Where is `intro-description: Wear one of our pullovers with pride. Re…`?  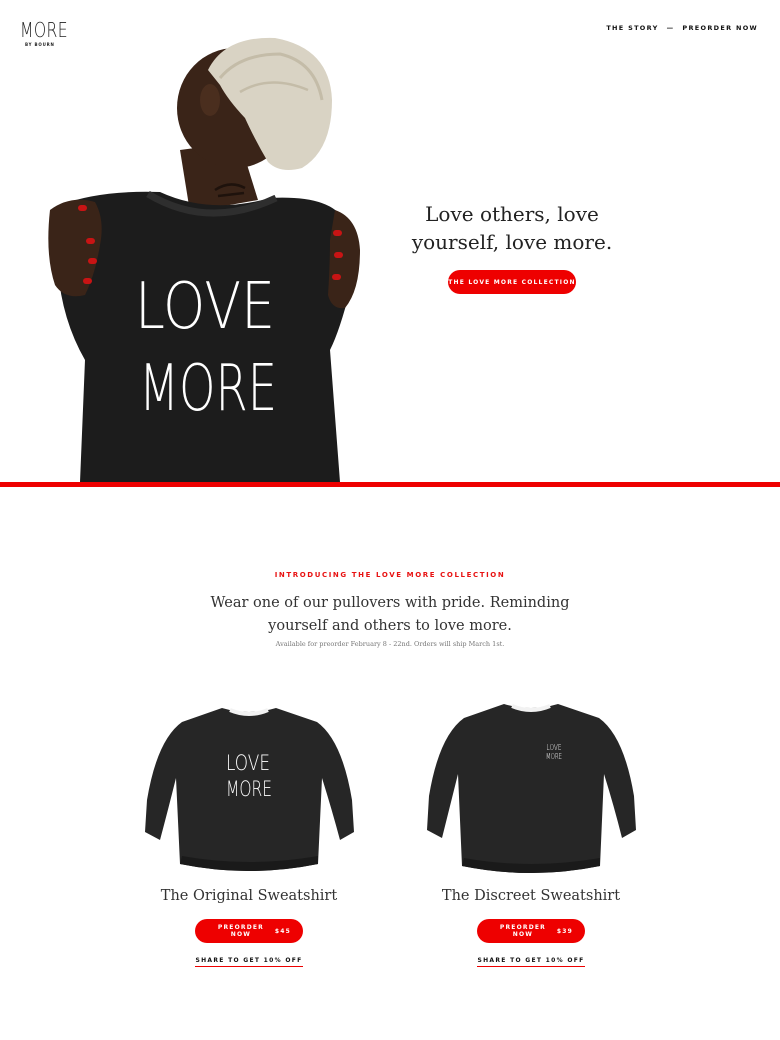
intro-description: Wear one of our pullovers with pride. Re… is located at coordinates (390, 614).